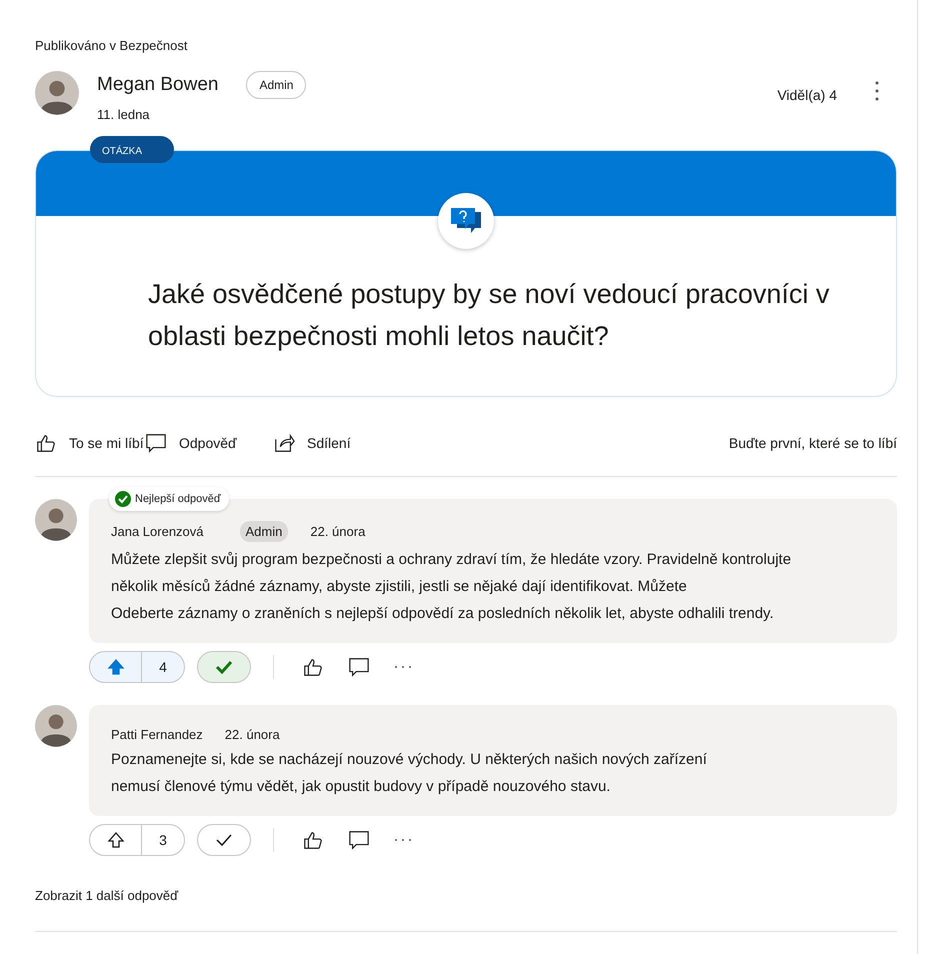  Describe the element at coordinates (111, 45) in the screenshot. I see `posted-in-text: Publikováno v Bezpečnost` at that location.